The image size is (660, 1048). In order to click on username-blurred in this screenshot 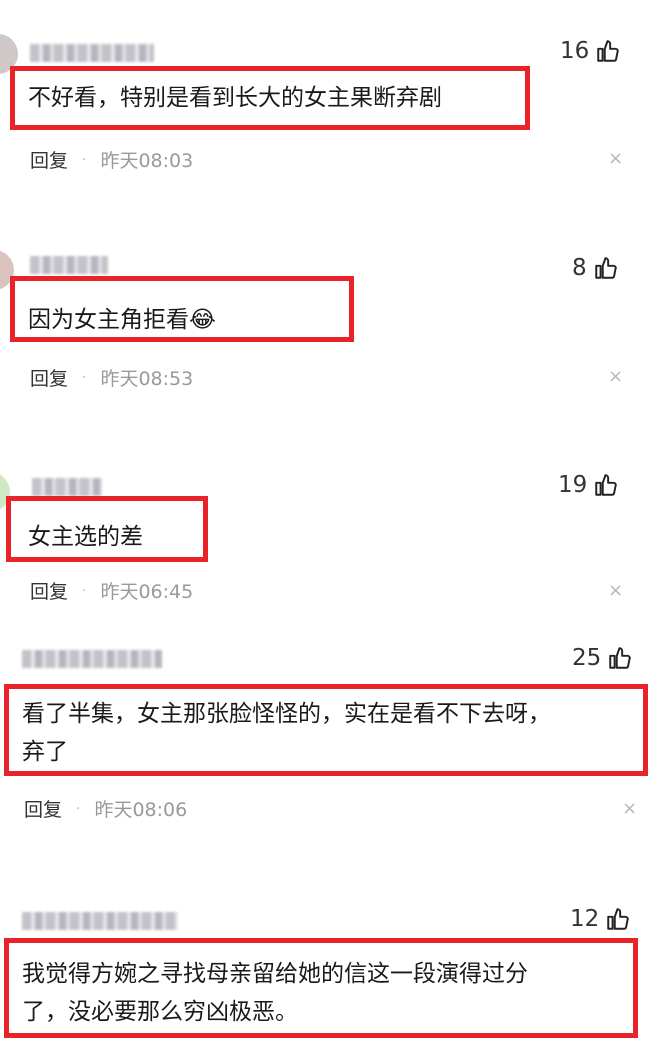, I will do `click(100, 921)`.